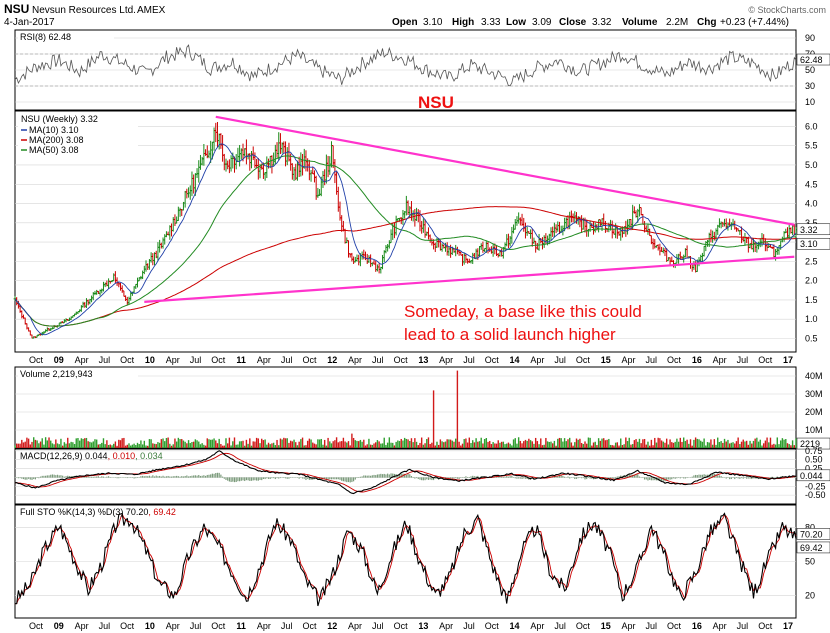  Describe the element at coordinates (84, 10) in the screenshot. I see `header-company: Nevsun Resources Ltd.` at that location.